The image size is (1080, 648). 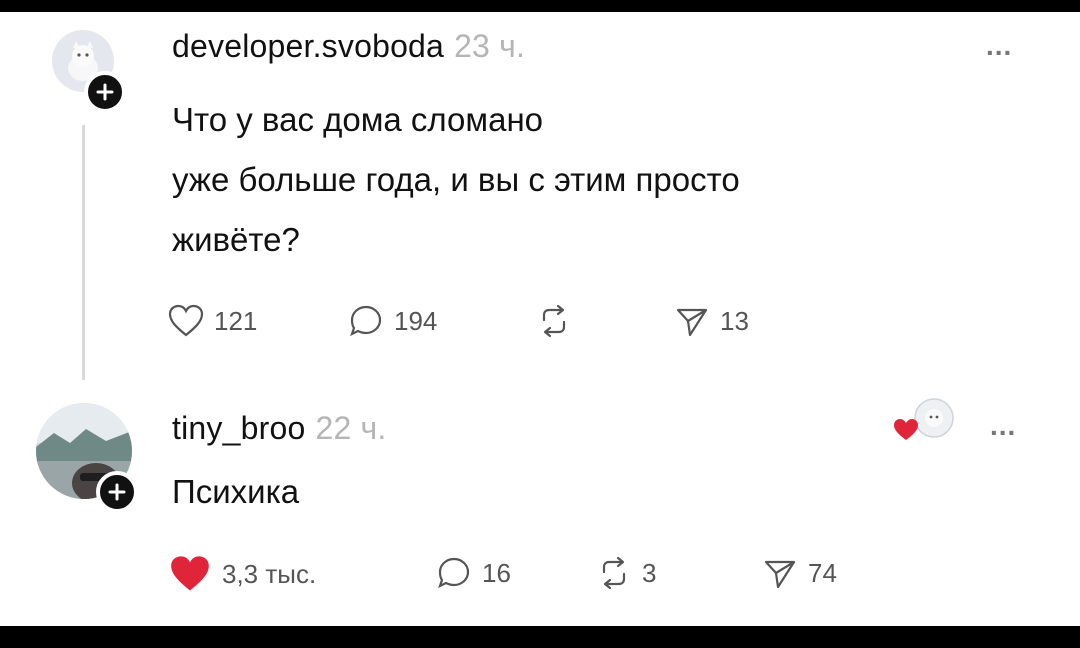 What do you see at coordinates (236, 320) in the screenshot?
I see `post-like-count: 121` at bounding box center [236, 320].